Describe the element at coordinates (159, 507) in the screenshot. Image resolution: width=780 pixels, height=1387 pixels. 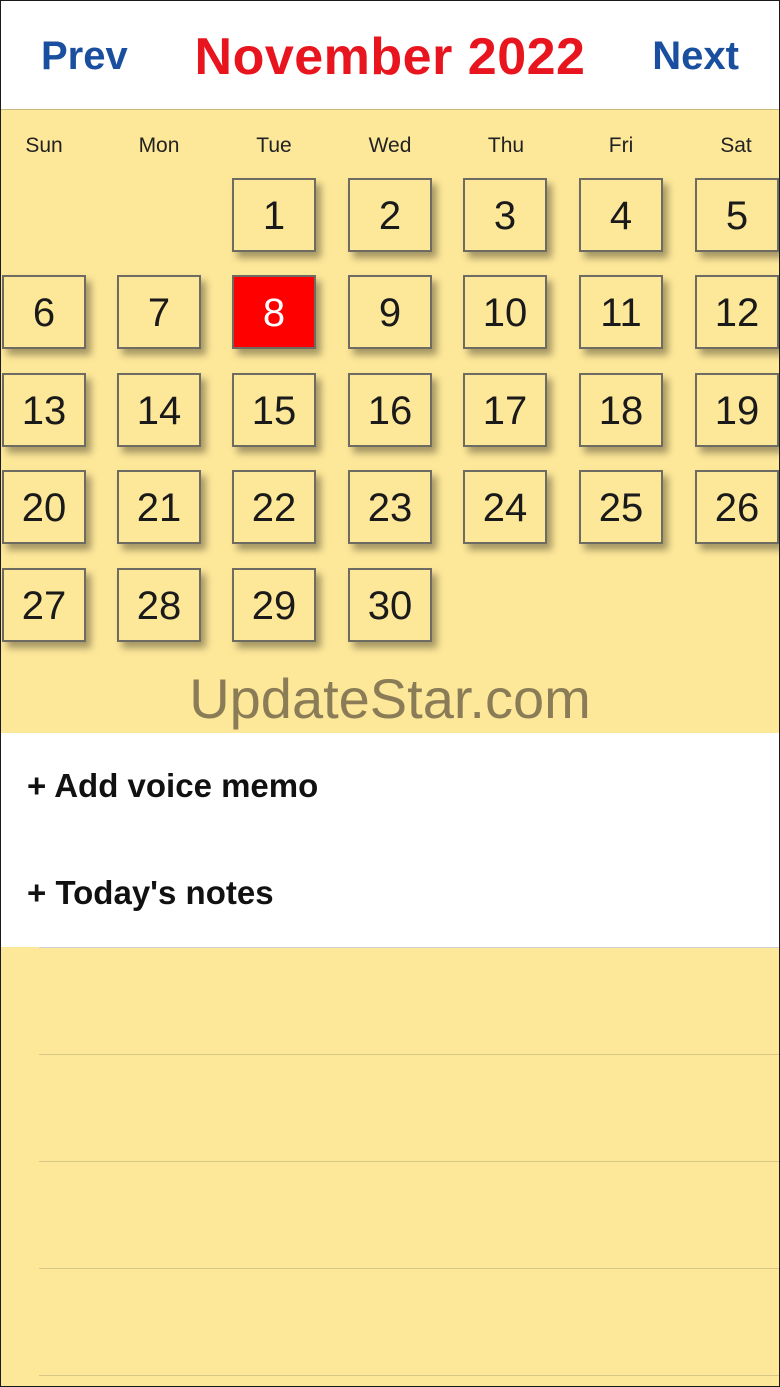
I see `day-cell: 21` at that location.